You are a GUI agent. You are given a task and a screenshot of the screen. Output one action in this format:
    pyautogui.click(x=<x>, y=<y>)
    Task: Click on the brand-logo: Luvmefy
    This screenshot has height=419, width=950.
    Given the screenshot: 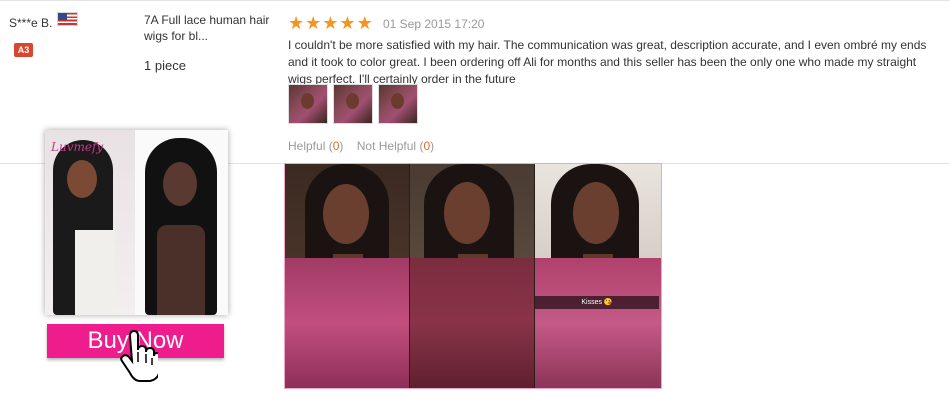 What is the action you would take?
    pyautogui.click(x=77, y=147)
    